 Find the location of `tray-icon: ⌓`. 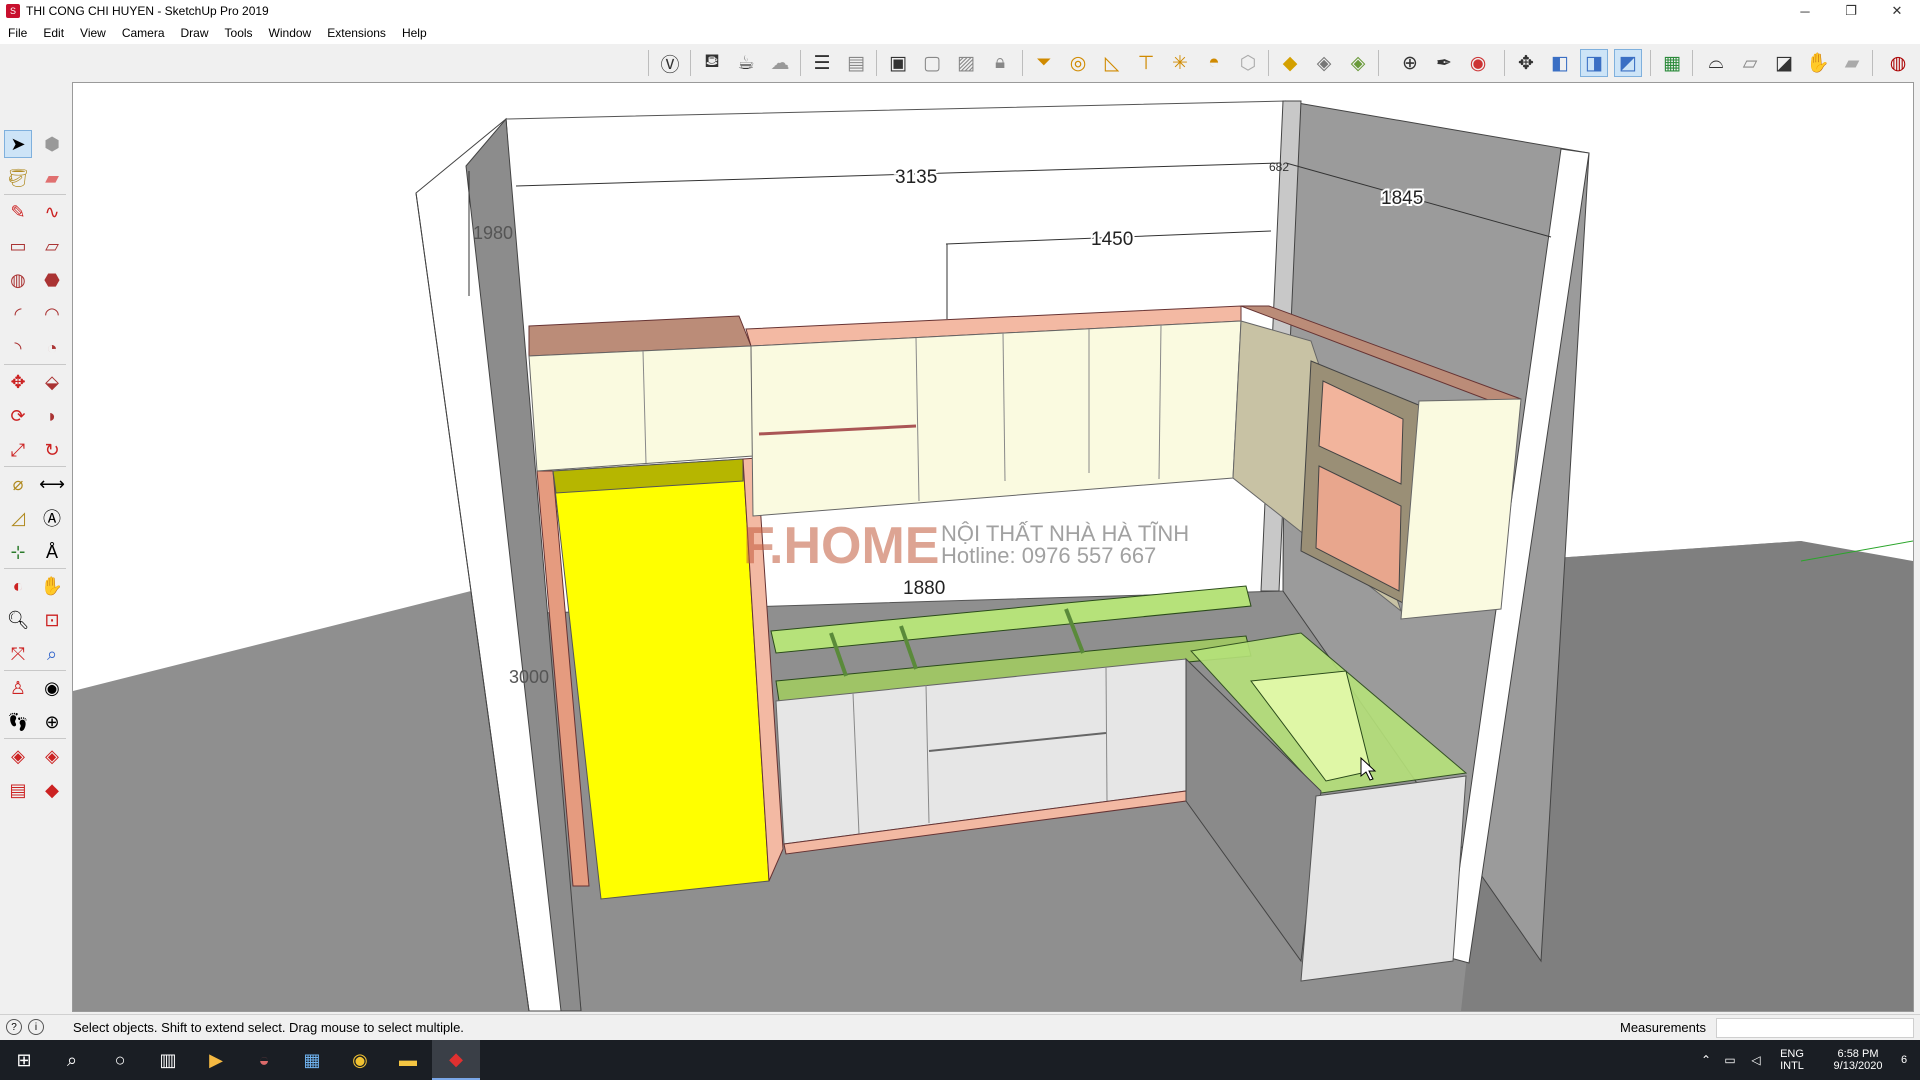

tray-icon: ⌓ is located at coordinates (1716, 63).